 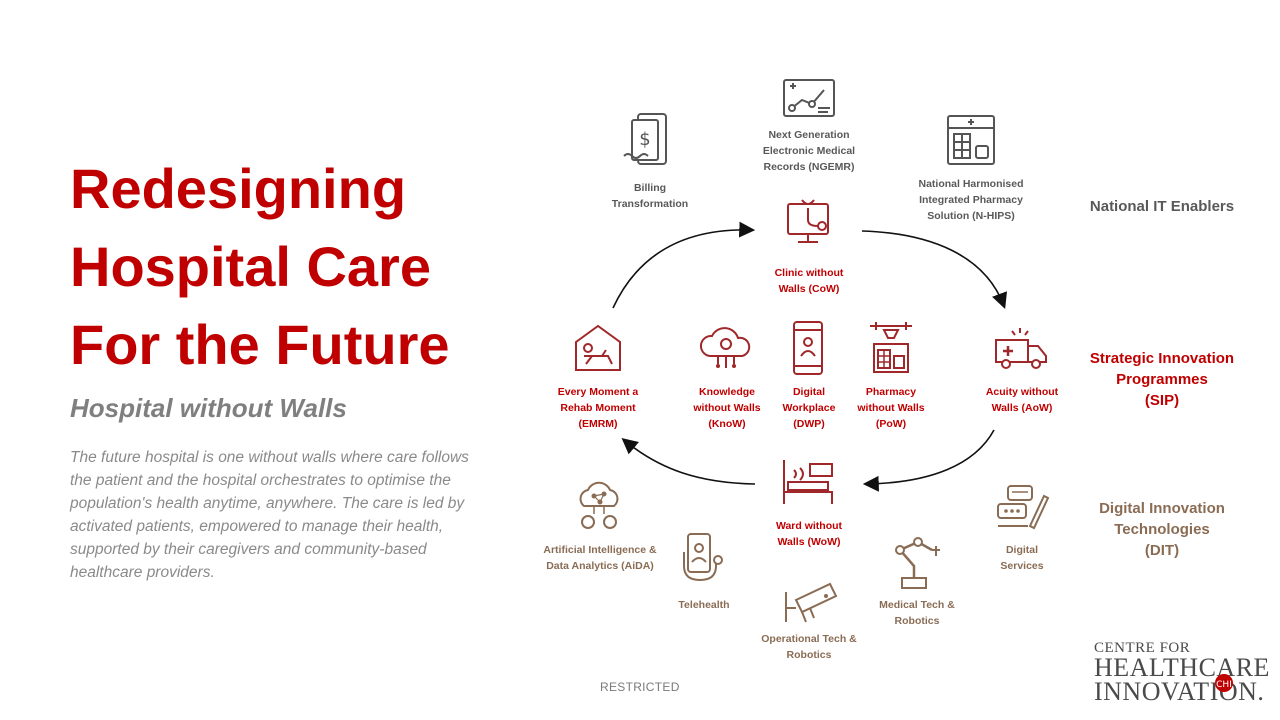 What do you see at coordinates (891, 408) in the screenshot?
I see `label-pow: Pharmacy without Walls (PoW)` at bounding box center [891, 408].